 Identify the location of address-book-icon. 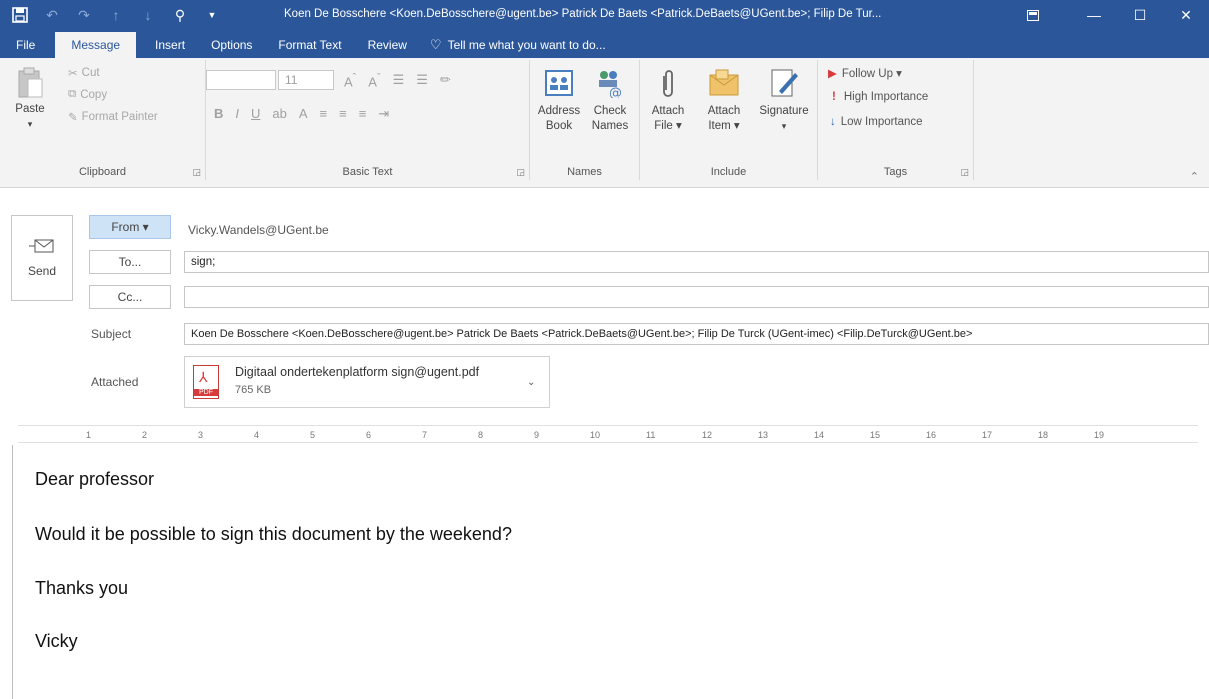
(559, 83).